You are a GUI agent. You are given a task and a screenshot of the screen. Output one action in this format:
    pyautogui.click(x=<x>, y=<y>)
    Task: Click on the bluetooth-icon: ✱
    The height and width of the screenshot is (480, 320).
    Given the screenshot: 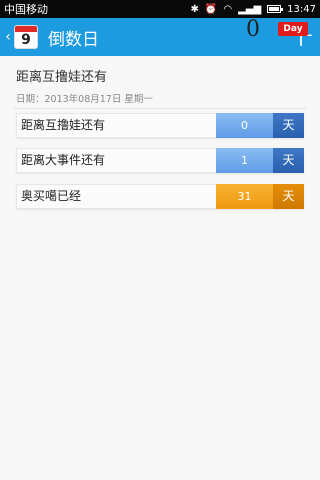 What is the action you would take?
    pyautogui.click(x=194, y=9)
    